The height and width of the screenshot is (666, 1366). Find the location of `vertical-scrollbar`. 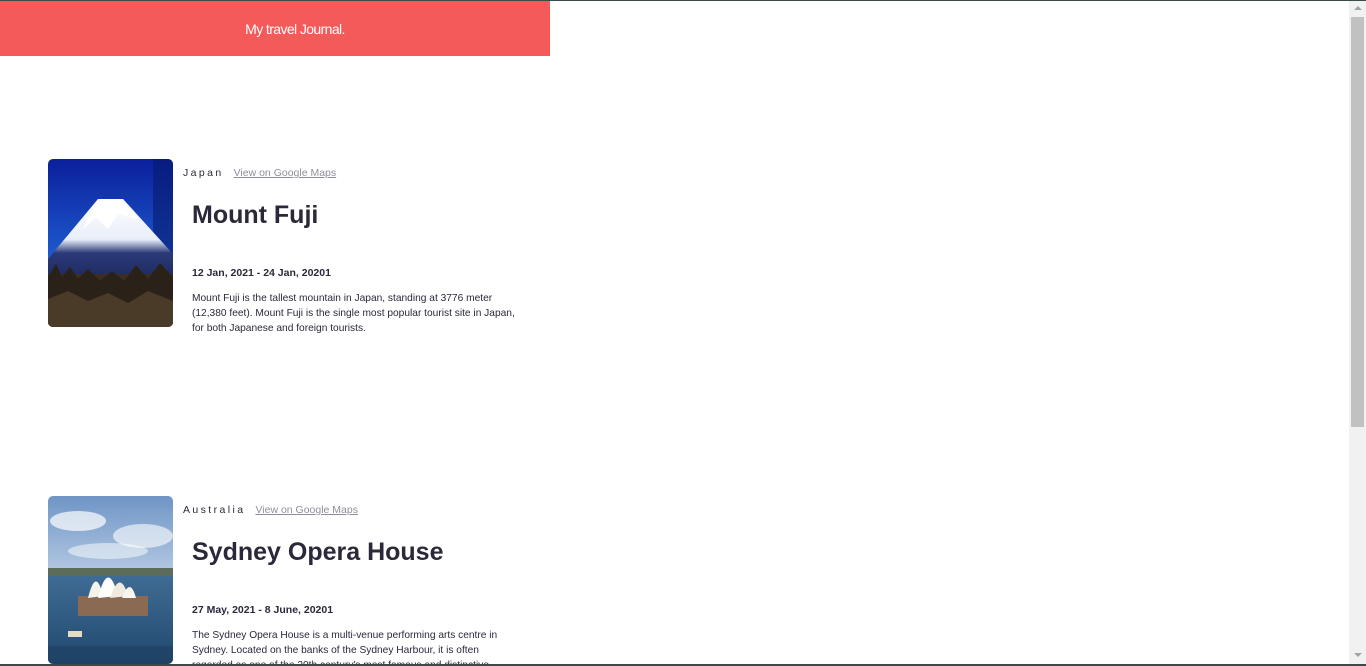

vertical-scrollbar is located at coordinates (1357, 332).